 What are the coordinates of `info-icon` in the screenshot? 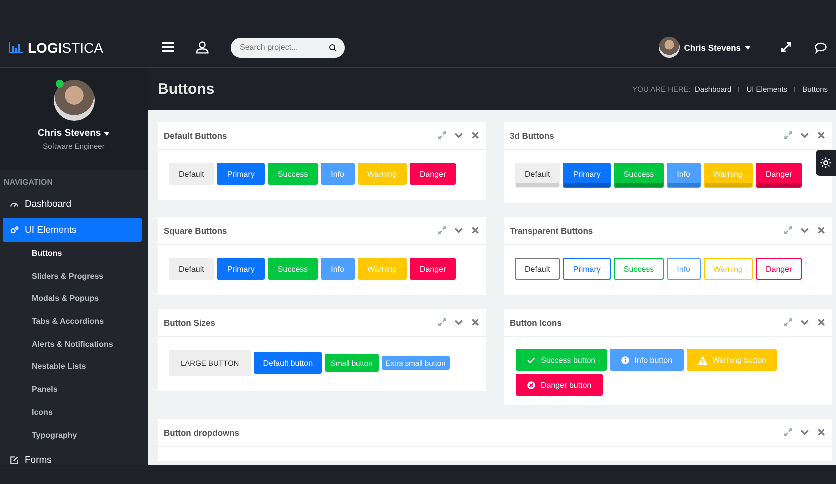 It's located at (625, 360).